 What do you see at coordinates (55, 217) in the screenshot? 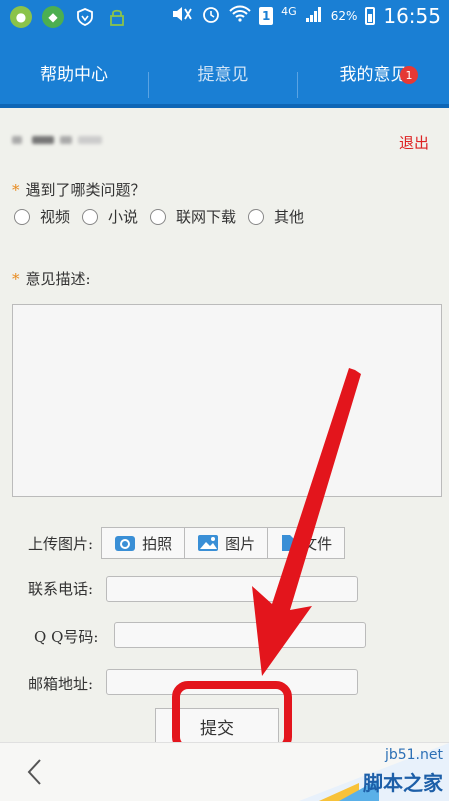
I see `radio-label: 视频` at bounding box center [55, 217].